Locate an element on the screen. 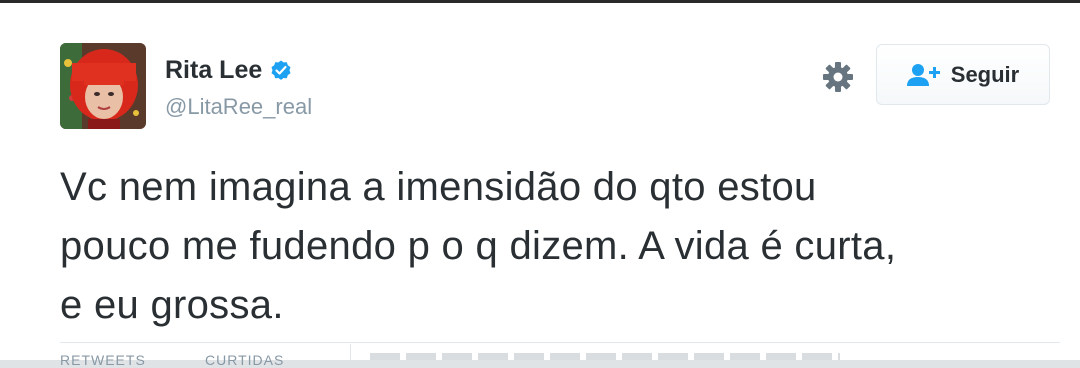 Image resolution: width=1080 pixels, height=368 pixels. likes-label: CURTIDAS is located at coordinates (244, 360).